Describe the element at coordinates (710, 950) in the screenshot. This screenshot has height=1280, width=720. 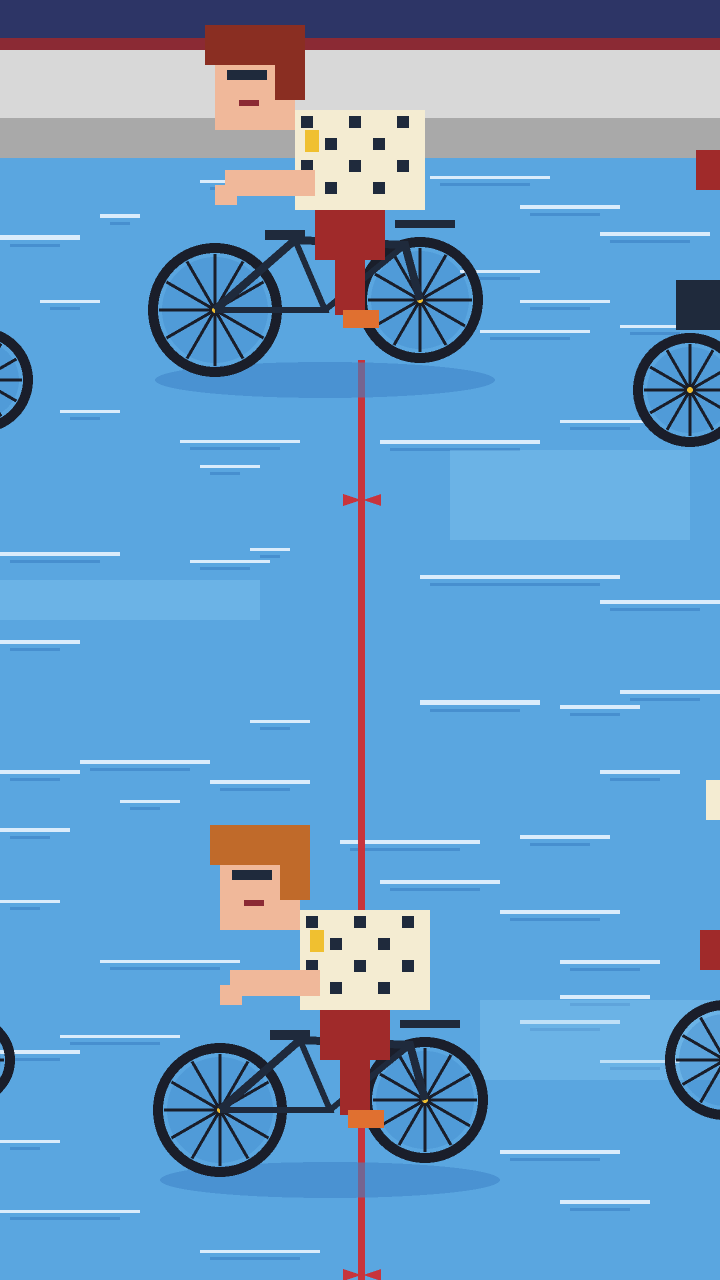
I see `edge-rider-arm` at that location.